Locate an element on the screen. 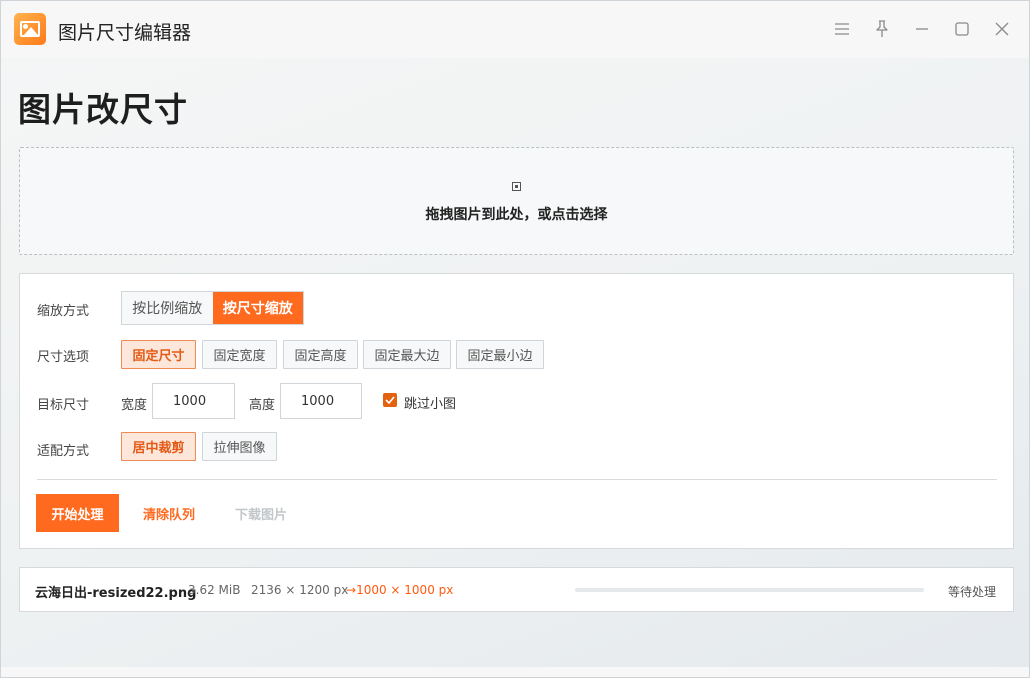 The height and width of the screenshot is (678, 1030). app-logo-icon is located at coordinates (30, 29).